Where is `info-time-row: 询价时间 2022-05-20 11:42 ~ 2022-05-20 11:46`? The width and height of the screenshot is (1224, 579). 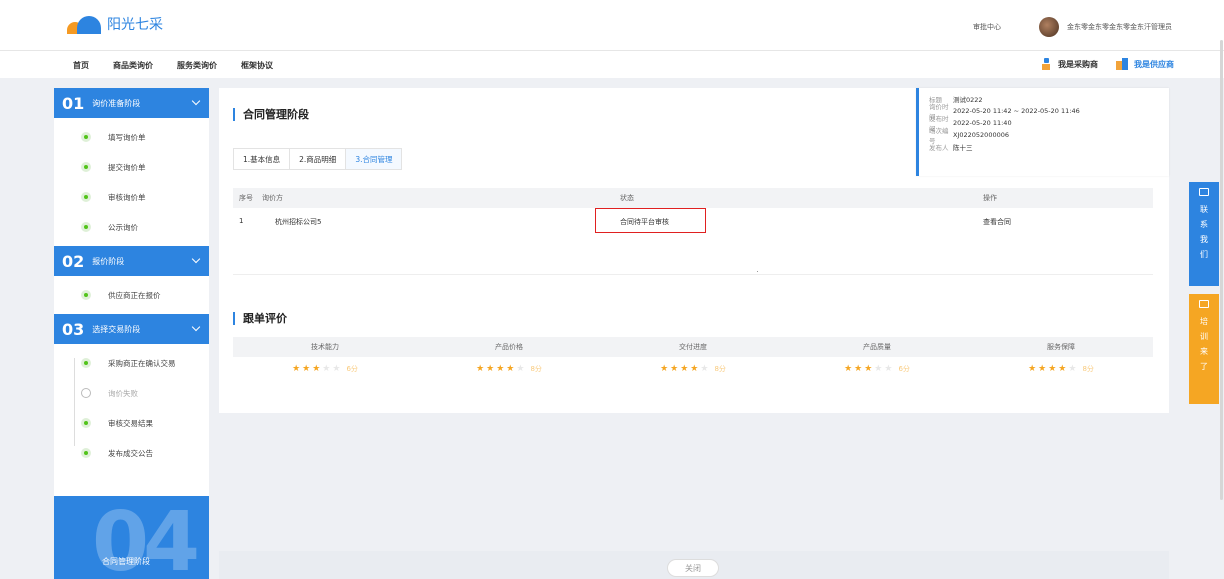
info-time-row: 询价时间 2022-05-20 11:42 ~ 2022-05-20 11:46 is located at coordinates (1044, 112).